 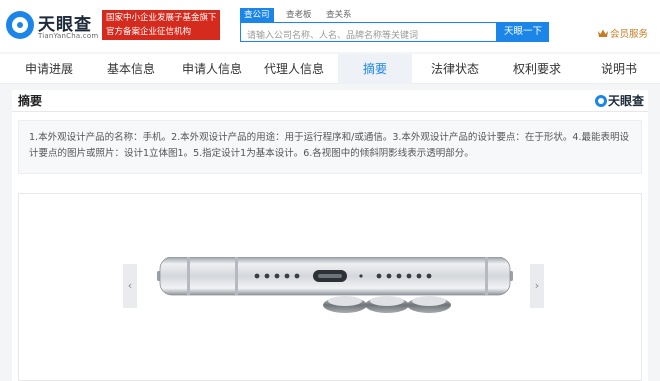 What do you see at coordinates (30, 101) in the screenshot?
I see `section-title: 摘要` at bounding box center [30, 101].